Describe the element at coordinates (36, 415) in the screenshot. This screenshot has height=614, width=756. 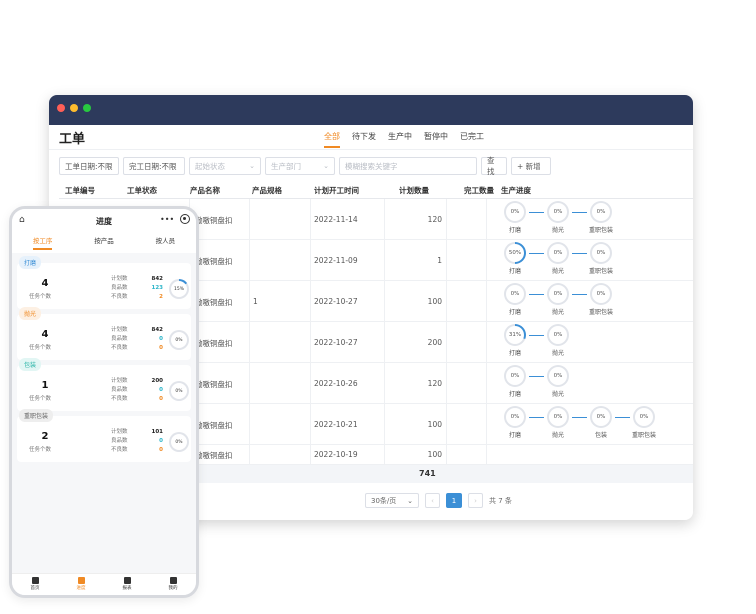
I see `process-badge: 重职包装` at that location.